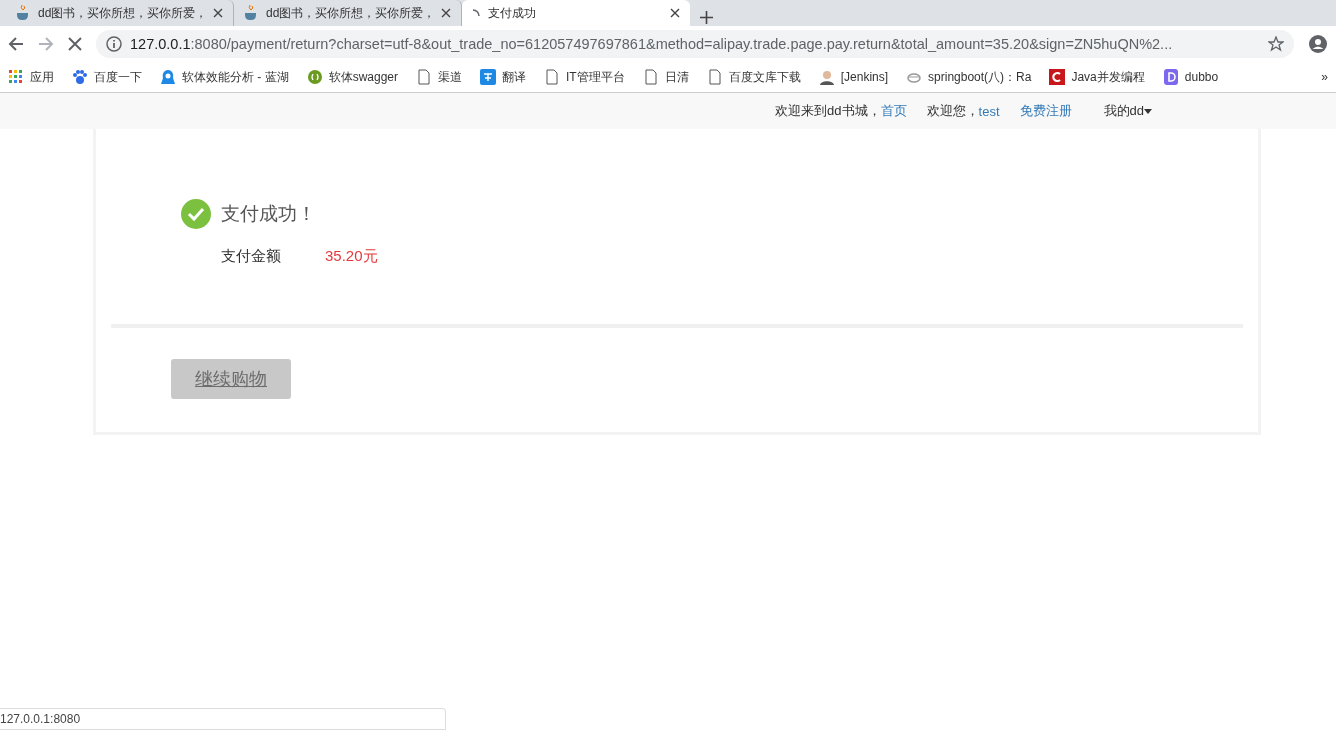 The width and height of the screenshot is (1336, 732). Describe the element at coordinates (1108, 77) in the screenshot. I see `bookmark-link: Java并发编程` at that location.